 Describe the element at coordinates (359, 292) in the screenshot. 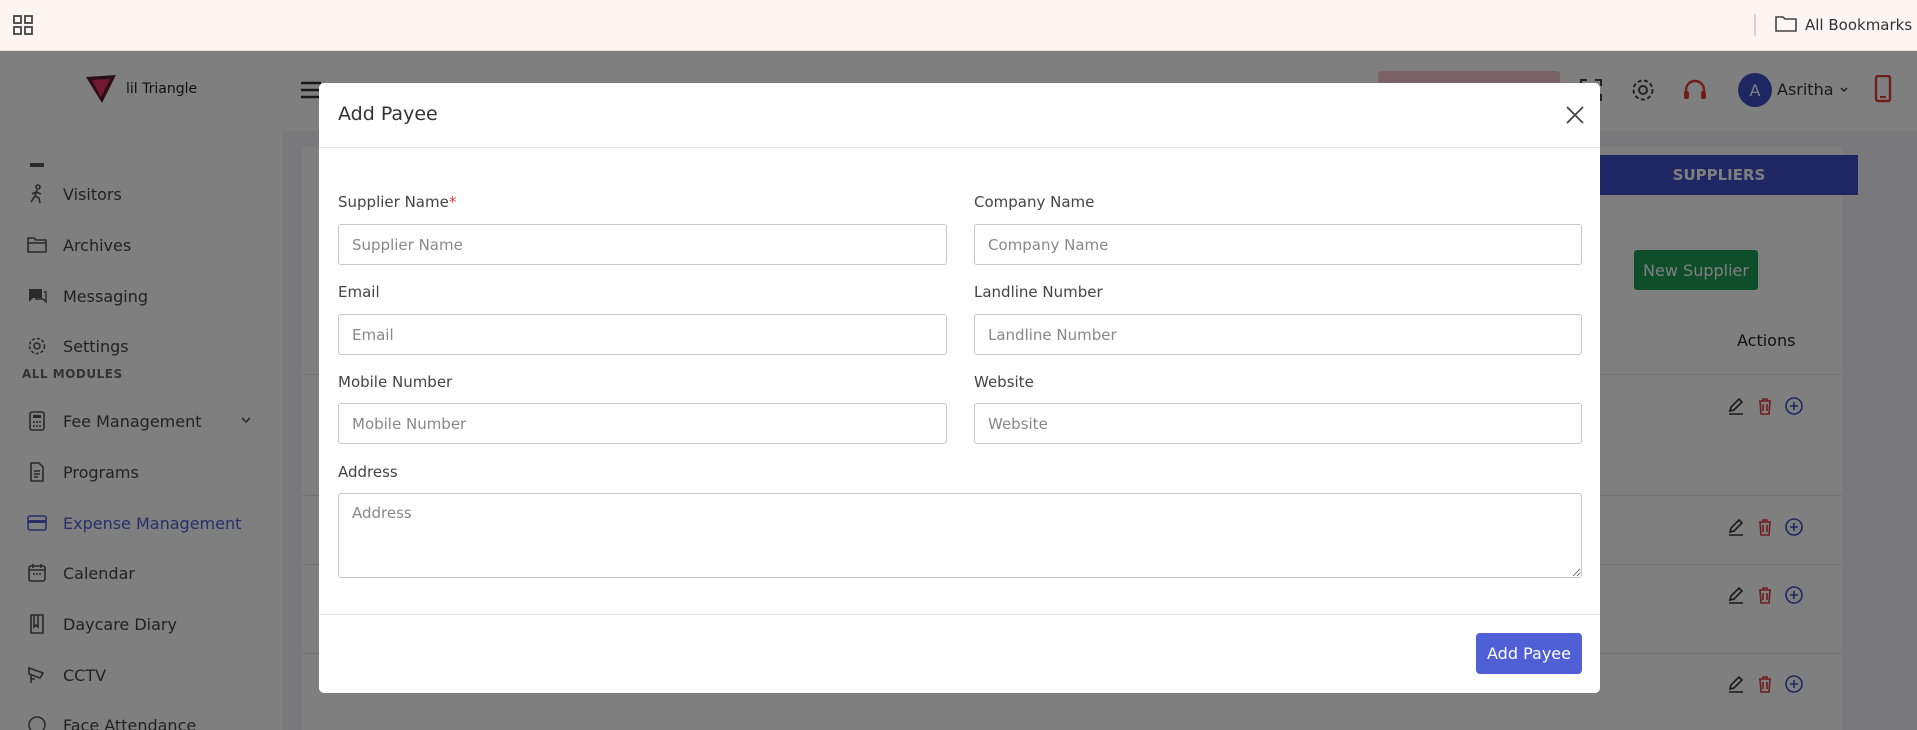

I see `email-label: Email` at that location.